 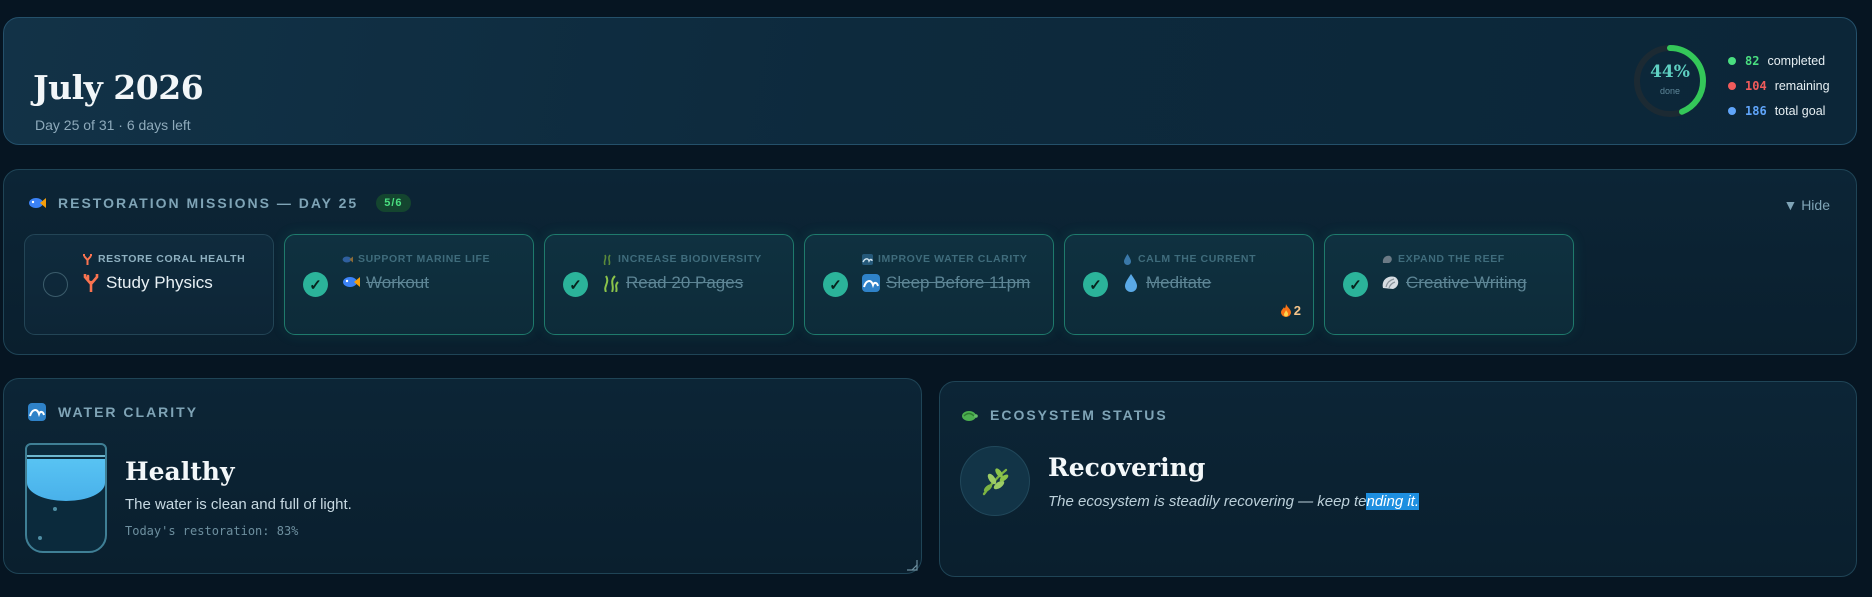 What do you see at coordinates (1732, 110) in the screenshot?
I see `blue-dot-icon` at bounding box center [1732, 110].